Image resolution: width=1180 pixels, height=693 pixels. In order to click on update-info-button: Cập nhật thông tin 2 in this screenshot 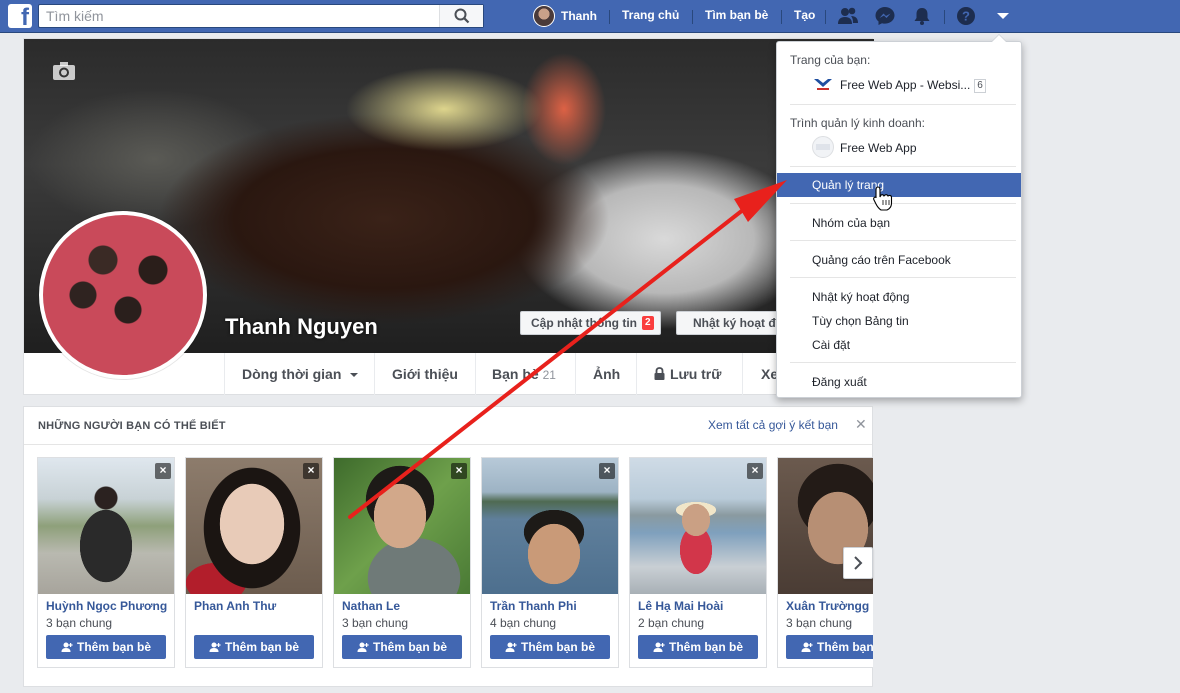, I will do `click(590, 323)`.